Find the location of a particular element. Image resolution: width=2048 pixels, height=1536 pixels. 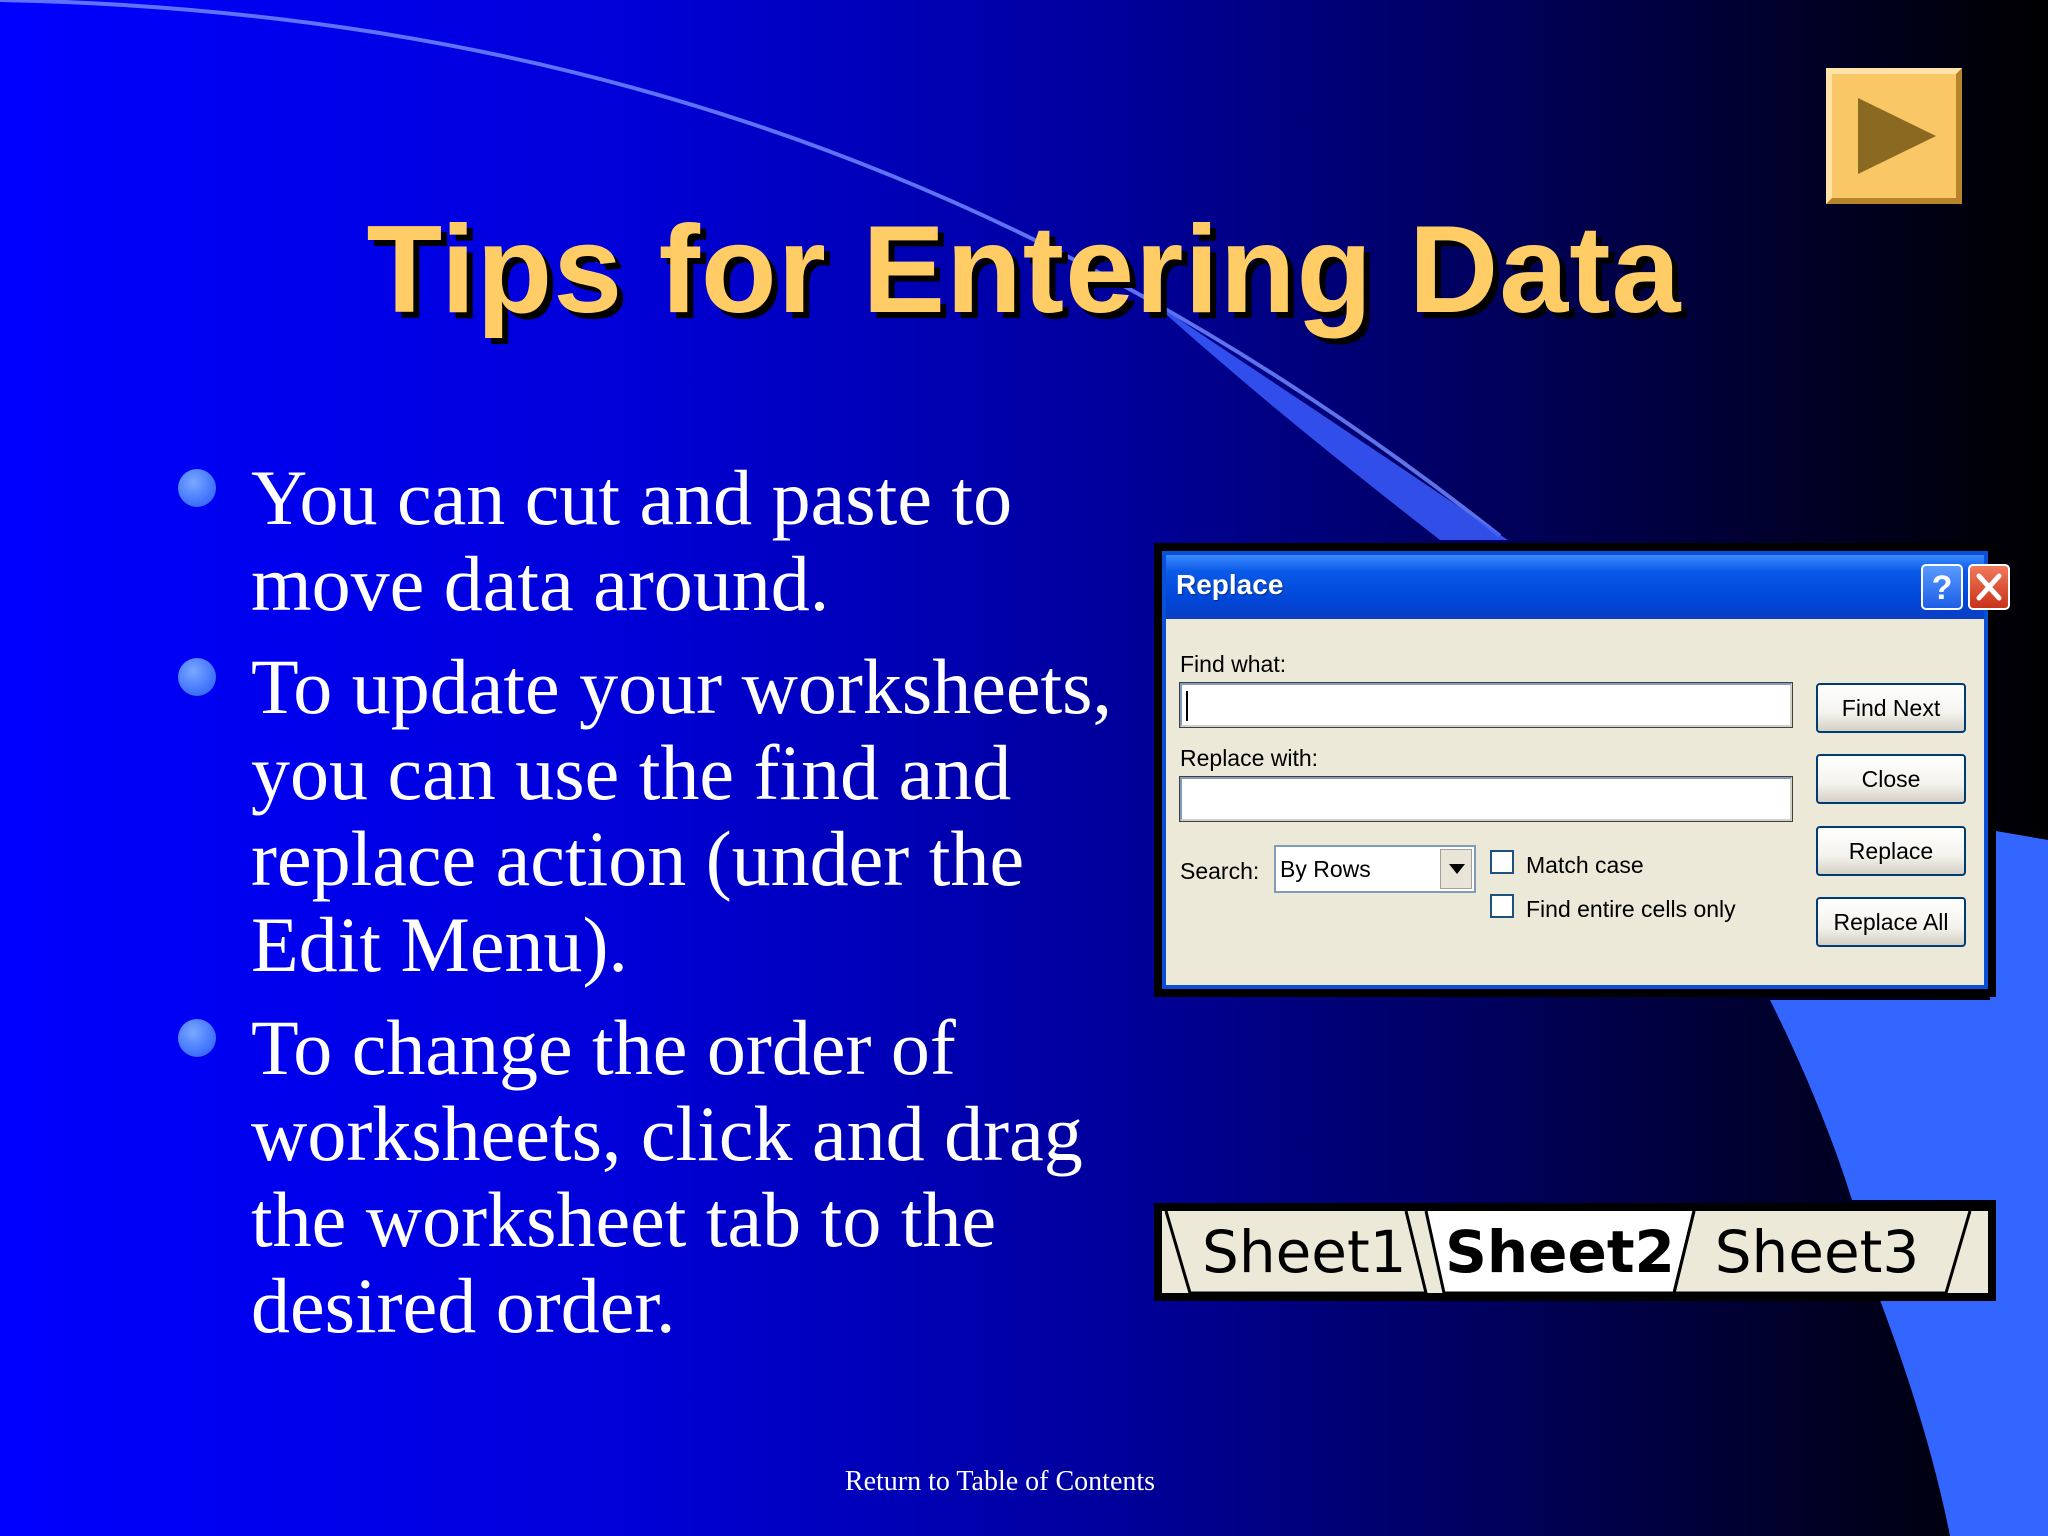

sheet-tabs: Sheet1 Sheet2 Sheet3 is located at coordinates (1575, 1252).